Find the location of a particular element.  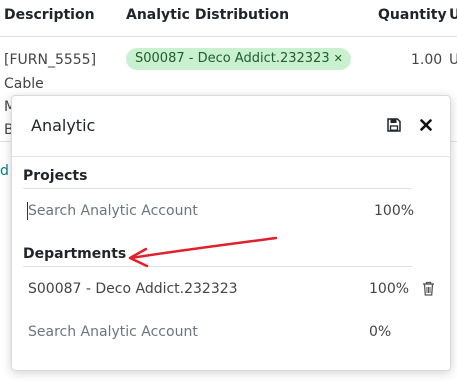

departments-section-title: Departments is located at coordinates (75, 254).